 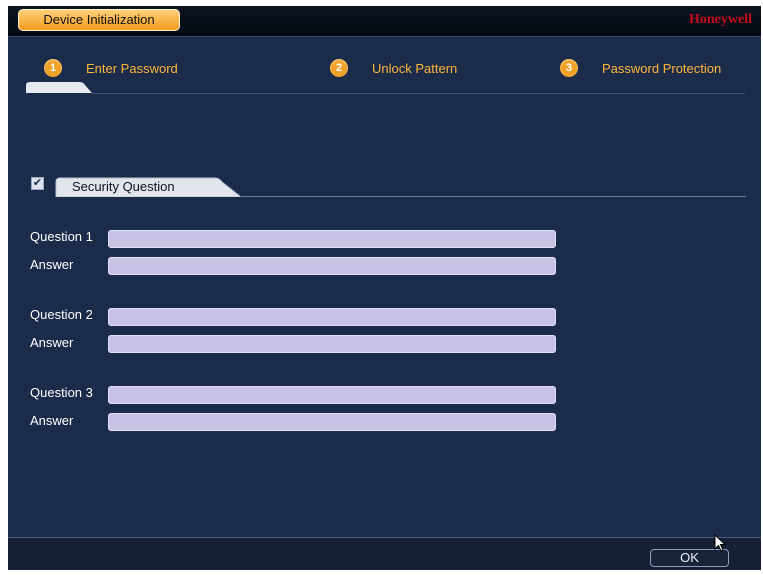 What do you see at coordinates (53, 68) in the screenshot?
I see `step-number-badge: 1` at bounding box center [53, 68].